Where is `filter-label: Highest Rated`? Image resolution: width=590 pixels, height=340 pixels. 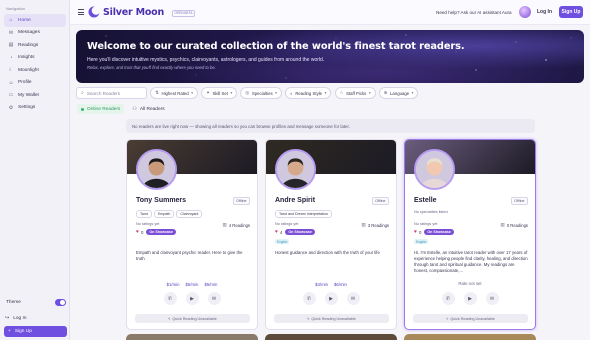
filter-label: Highest Rated is located at coordinates (175, 93).